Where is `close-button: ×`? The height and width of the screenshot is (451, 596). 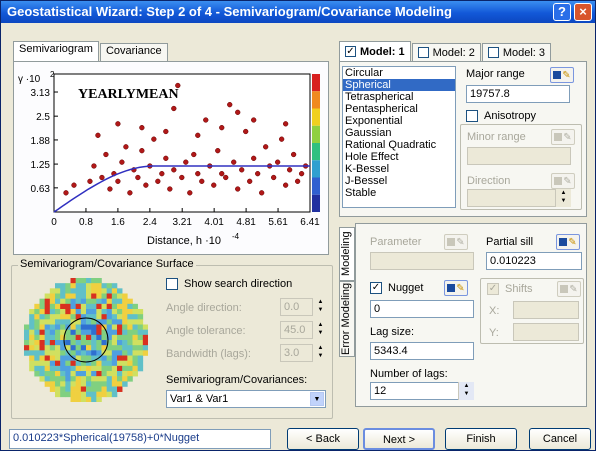 close-button: × is located at coordinates (583, 12).